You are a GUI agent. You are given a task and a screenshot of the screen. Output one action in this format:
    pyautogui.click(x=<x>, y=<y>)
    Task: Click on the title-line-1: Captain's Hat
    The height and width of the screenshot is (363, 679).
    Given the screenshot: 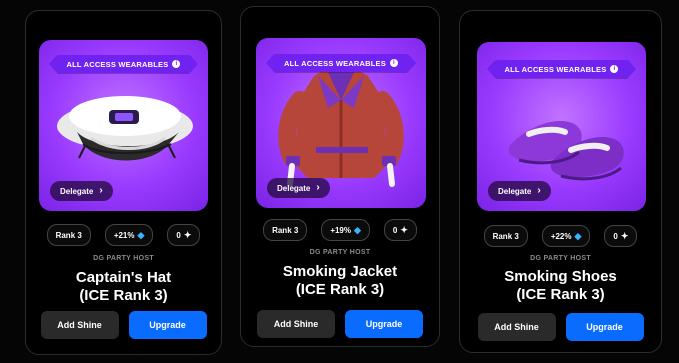 What is the action you would take?
    pyautogui.click(x=123, y=277)
    